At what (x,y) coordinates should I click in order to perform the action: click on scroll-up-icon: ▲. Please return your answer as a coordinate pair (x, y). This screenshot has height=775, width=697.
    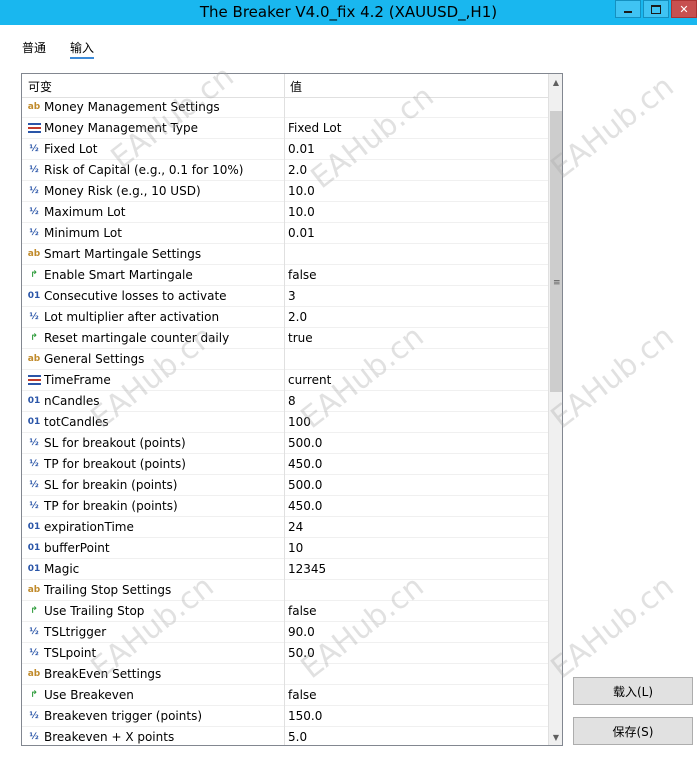
    Looking at the image, I should click on (555, 82).